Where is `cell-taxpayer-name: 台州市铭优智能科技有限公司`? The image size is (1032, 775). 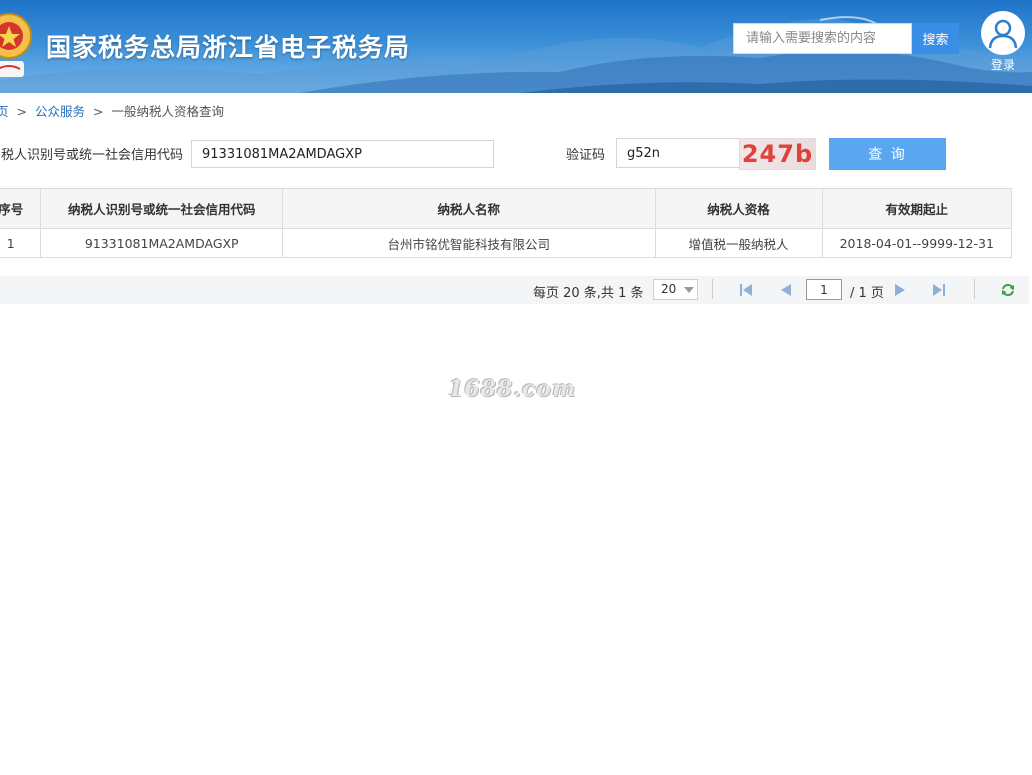 cell-taxpayer-name: 台州市铭优智能科技有限公司 is located at coordinates (469, 243).